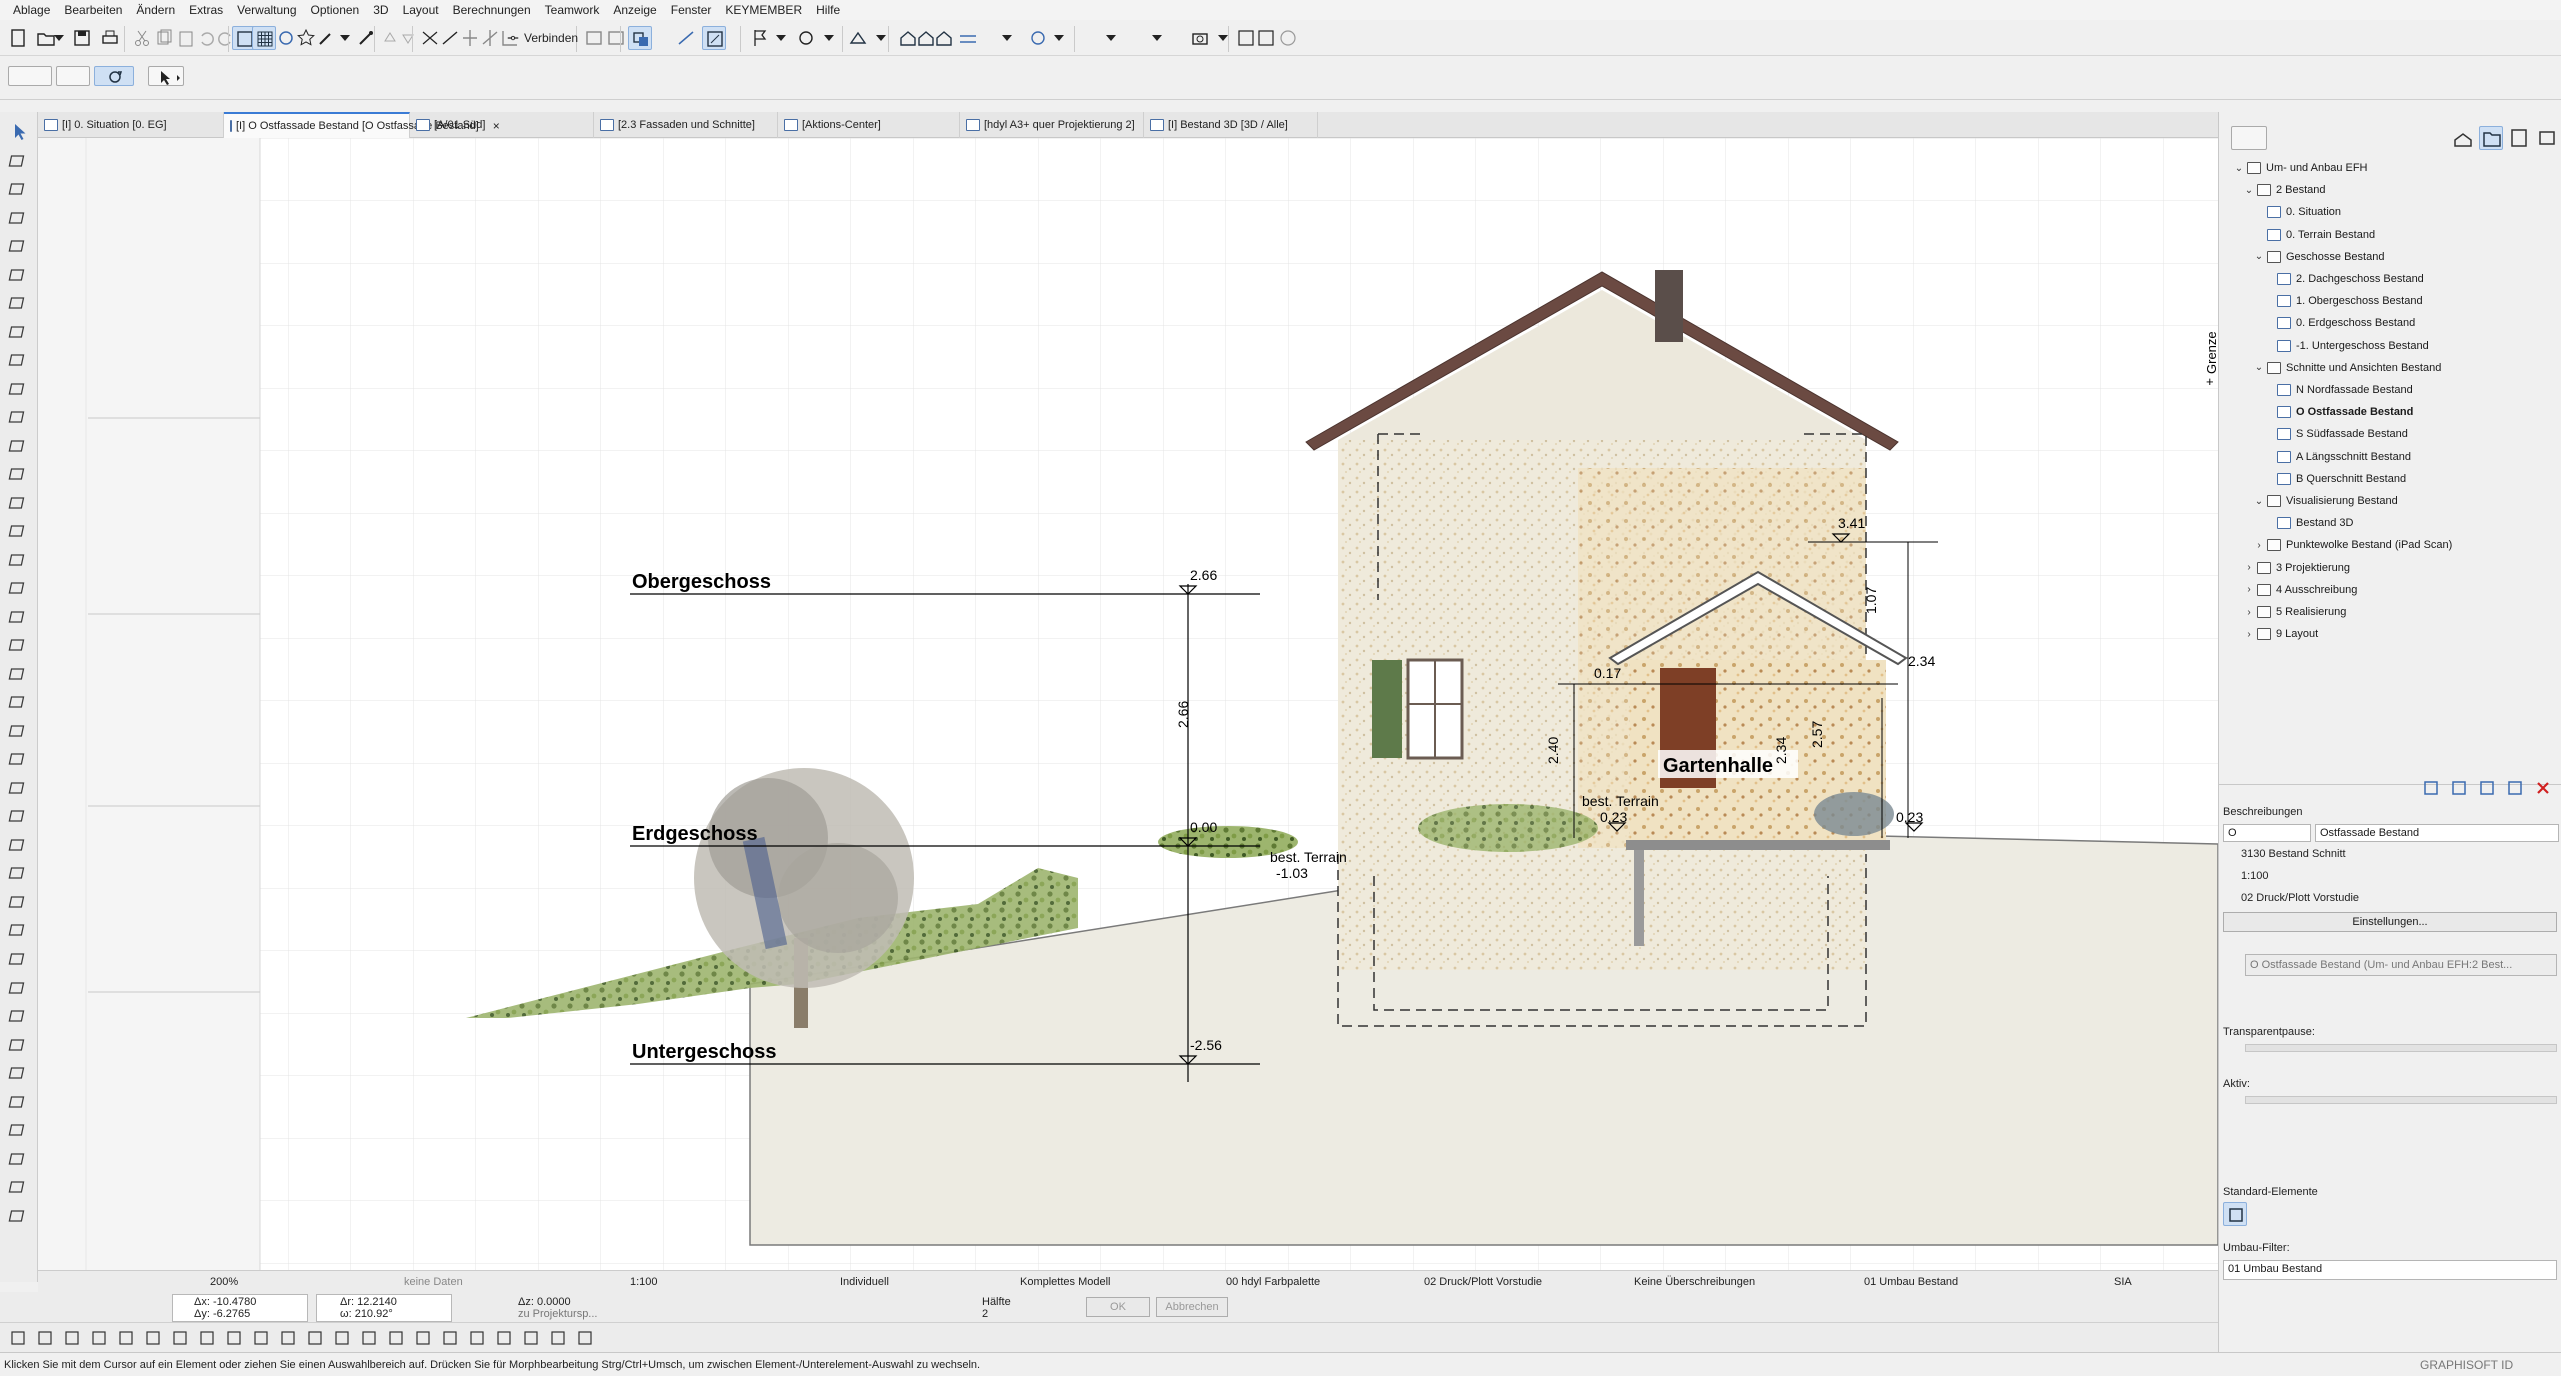 This screenshot has height=1376, width=2561. What do you see at coordinates (1231, 125) in the screenshot?
I see `tab-6: [I] Bestand 3D [3D / Alle]` at bounding box center [1231, 125].